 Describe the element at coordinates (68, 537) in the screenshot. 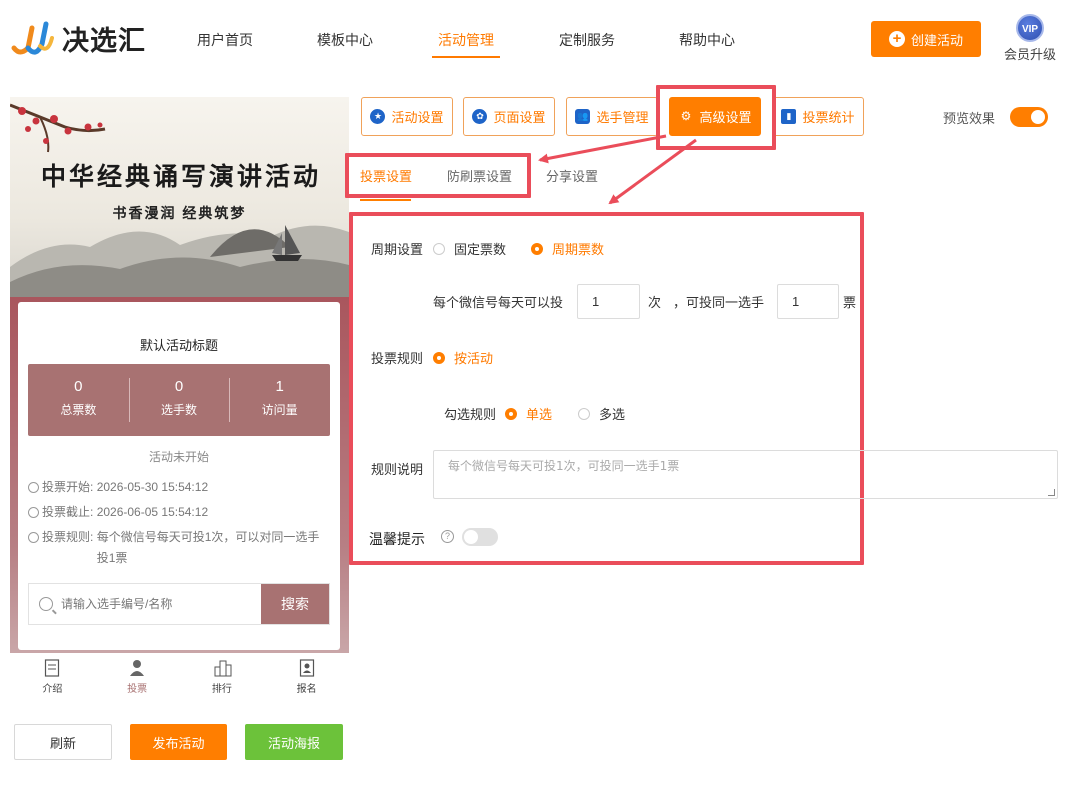

I see `vote-rule-label: 投票规则:` at that location.